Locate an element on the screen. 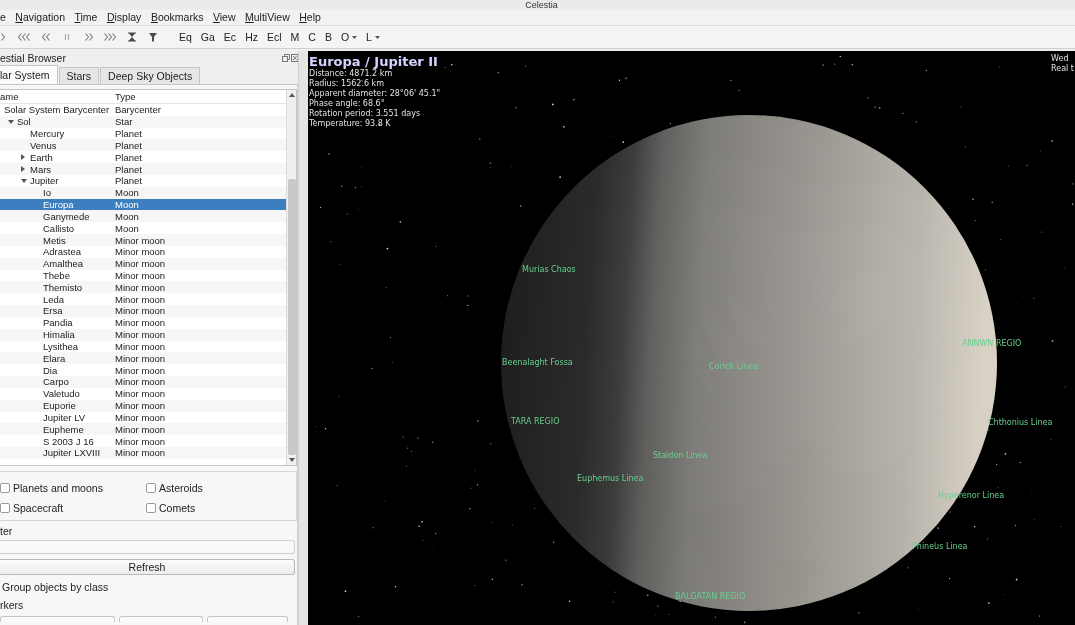 The height and width of the screenshot is (625, 1075). funnel-icon is located at coordinates (153, 37).